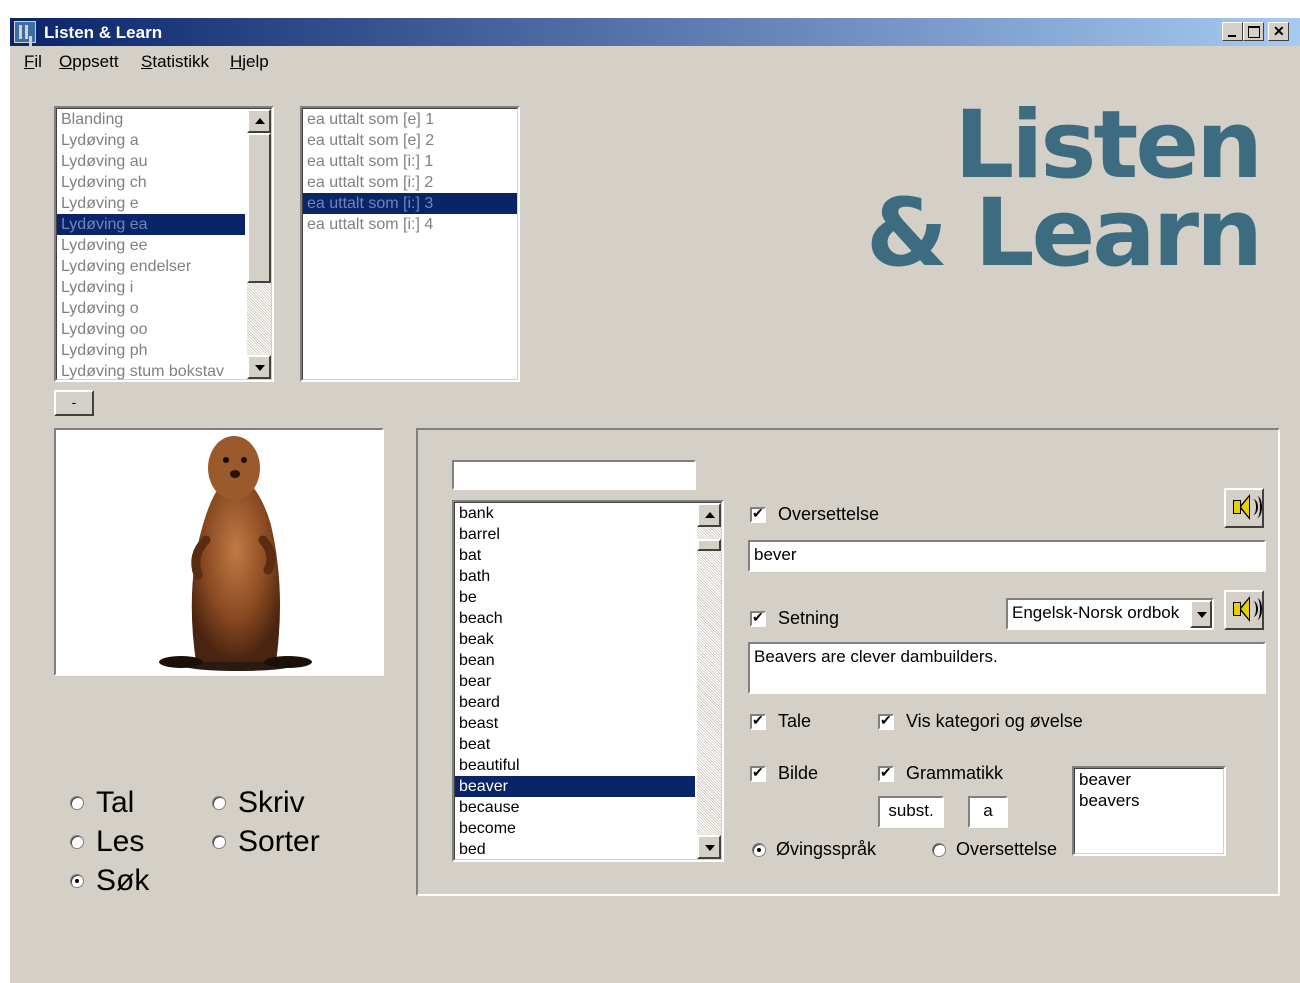  I want to click on list-item: bath, so click(575, 576).